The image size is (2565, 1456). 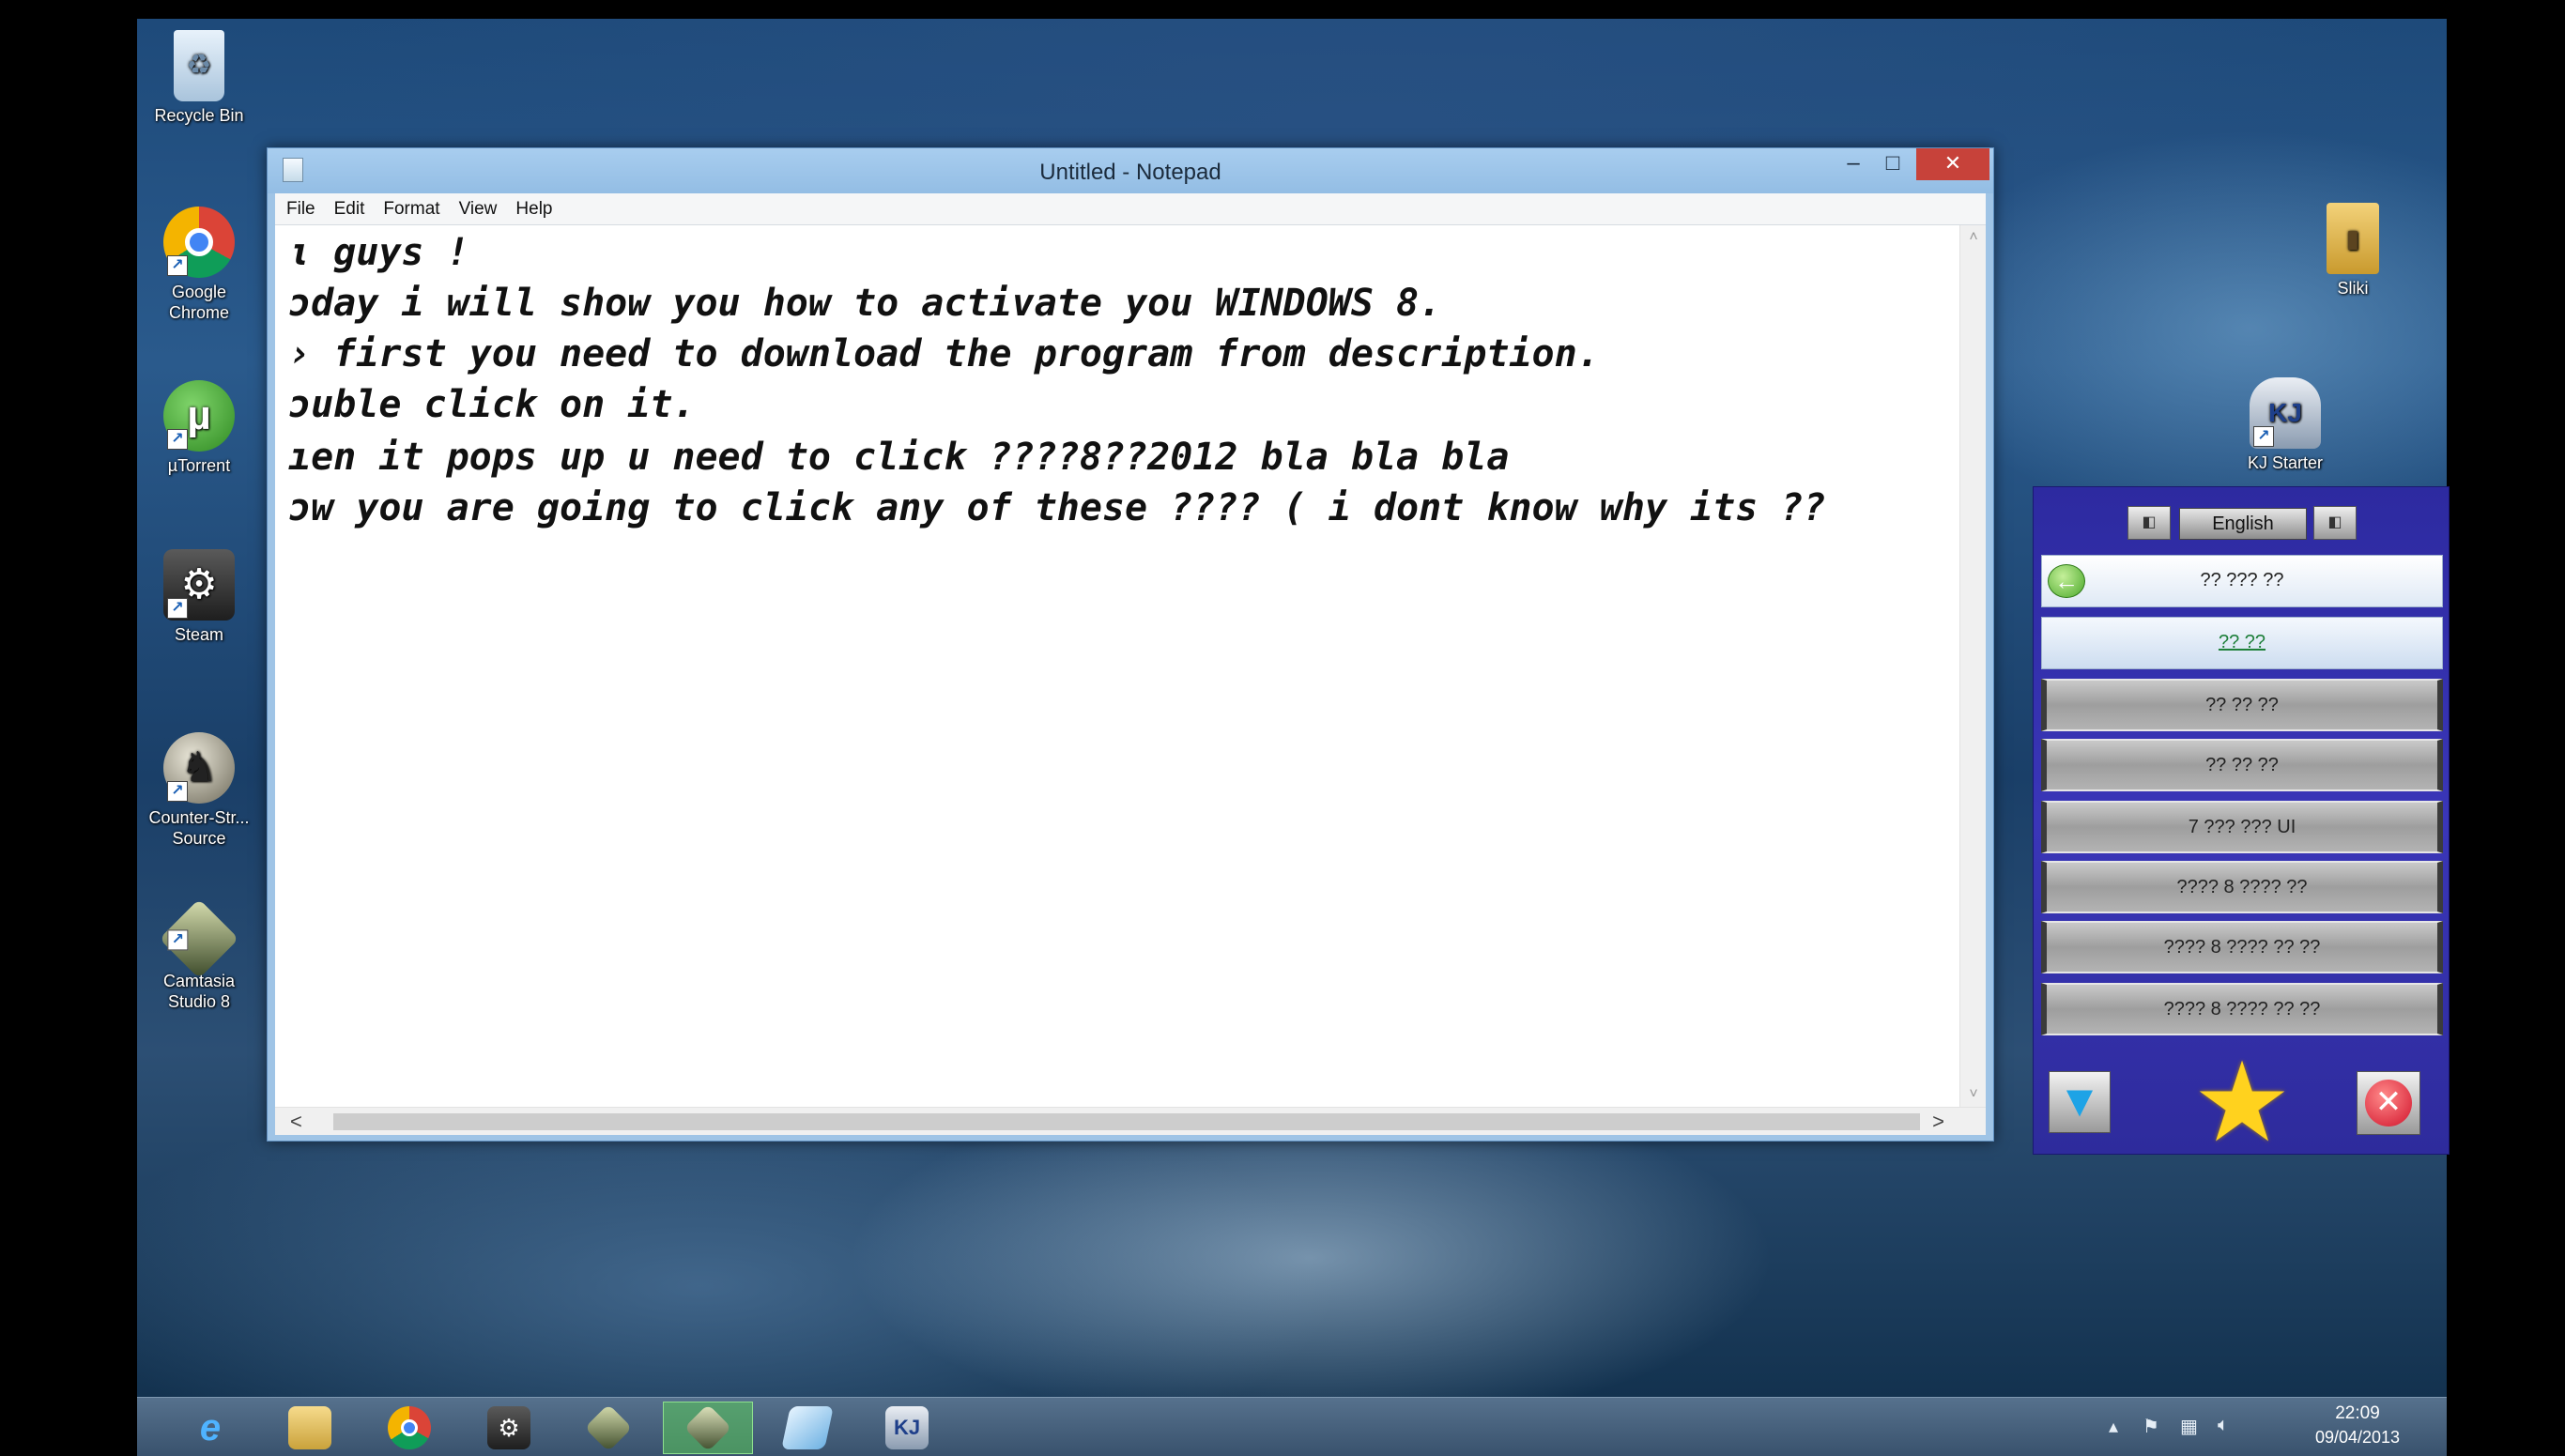 What do you see at coordinates (199, 416) in the screenshot?
I see `utorrent-icon: µ ↗` at bounding box center [199, 416].